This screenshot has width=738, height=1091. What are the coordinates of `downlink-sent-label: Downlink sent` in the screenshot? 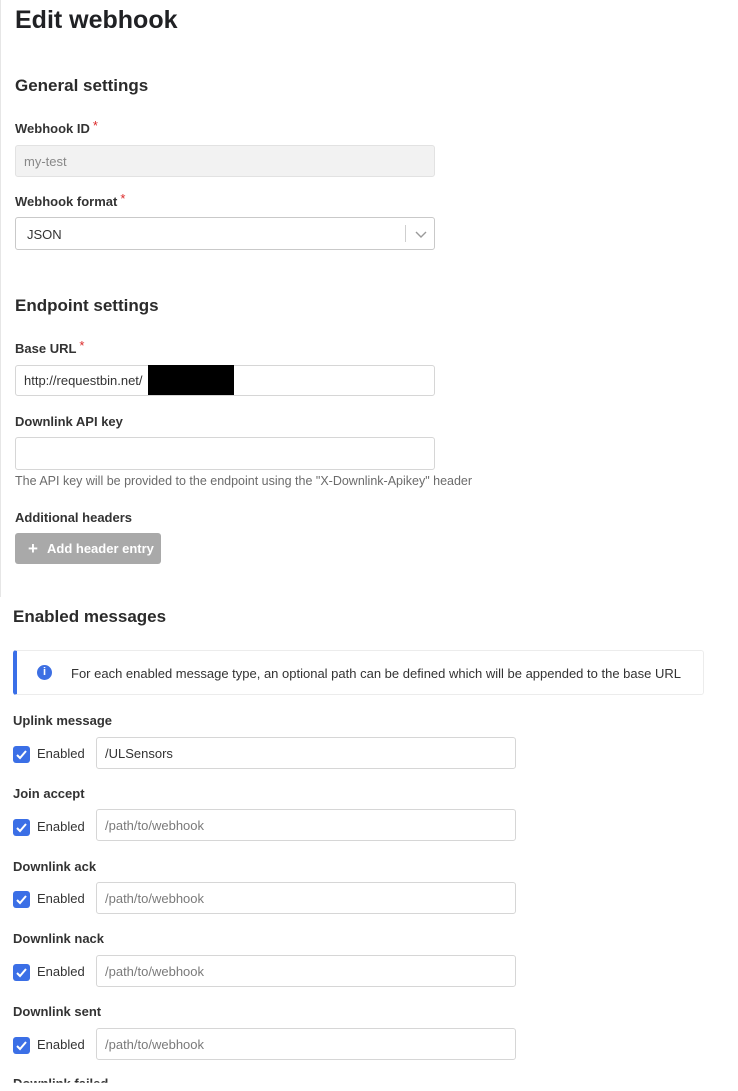 It's located at (57, 1011).